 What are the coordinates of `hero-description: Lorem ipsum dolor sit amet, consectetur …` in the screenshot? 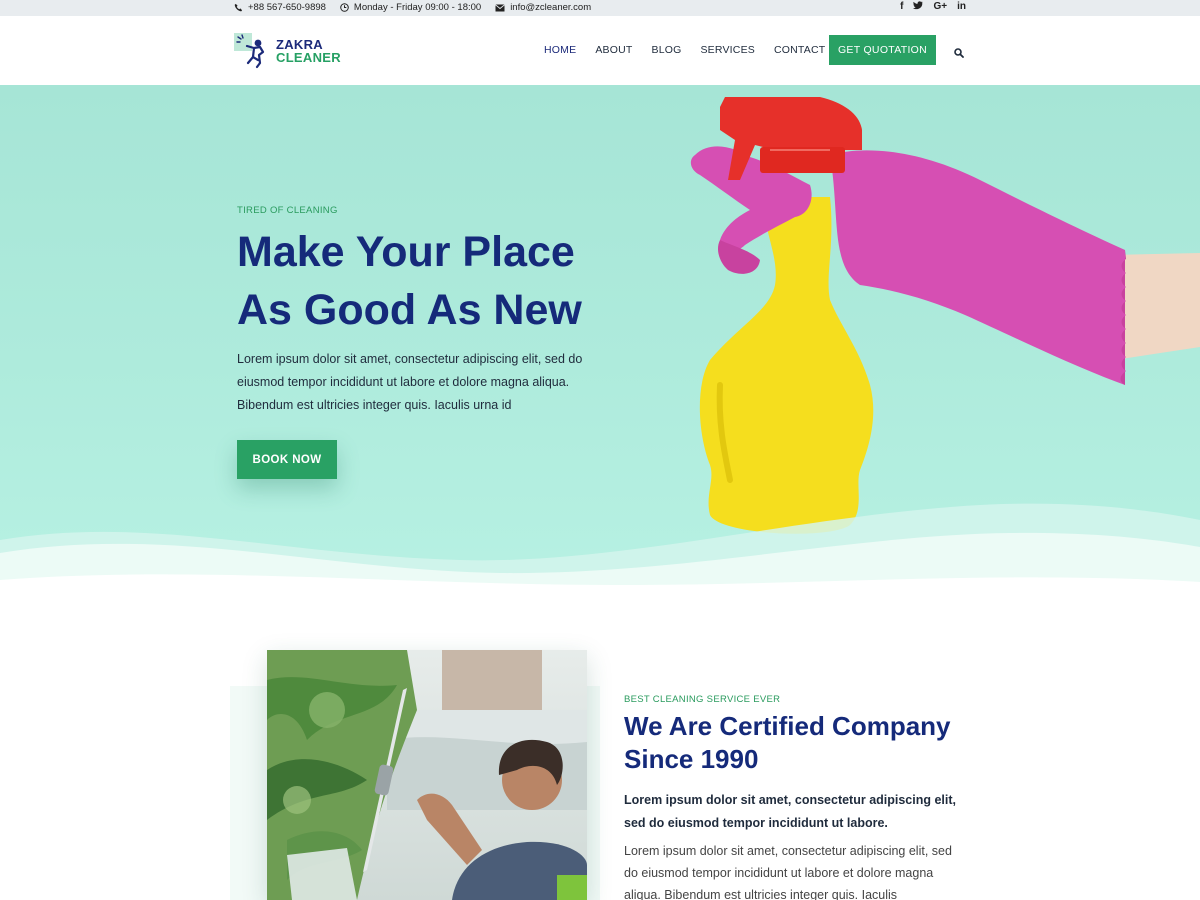 It's located at (410, 382).